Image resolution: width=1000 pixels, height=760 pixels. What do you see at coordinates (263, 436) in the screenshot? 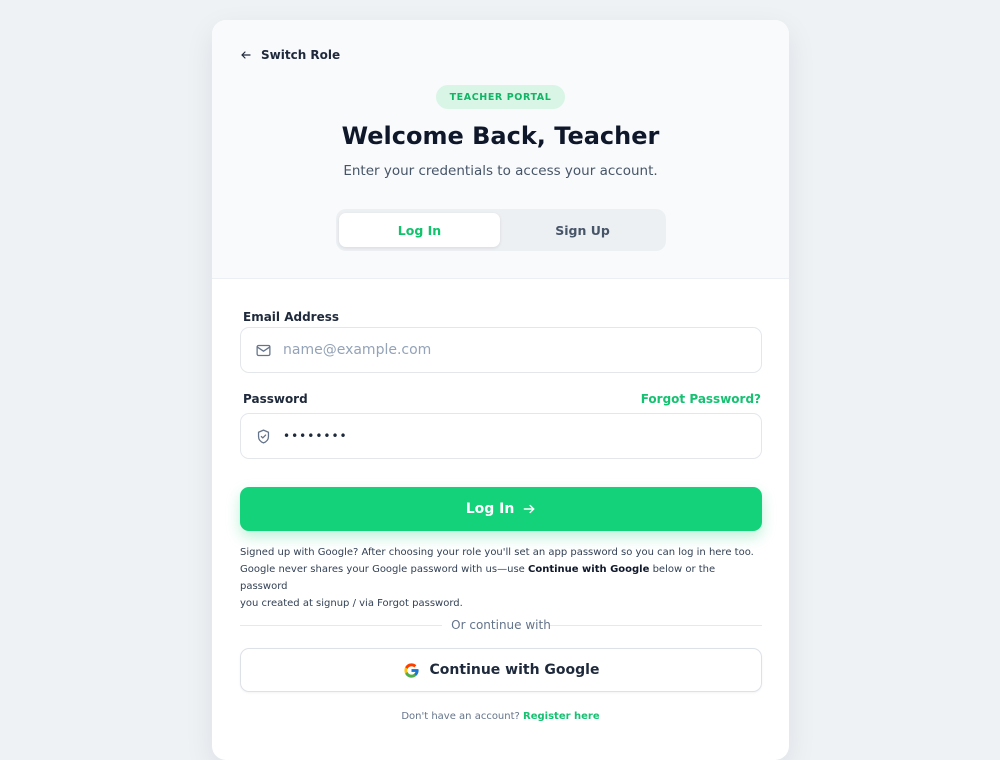
I see `shield-check-icon` at bounding box center [263, 436].